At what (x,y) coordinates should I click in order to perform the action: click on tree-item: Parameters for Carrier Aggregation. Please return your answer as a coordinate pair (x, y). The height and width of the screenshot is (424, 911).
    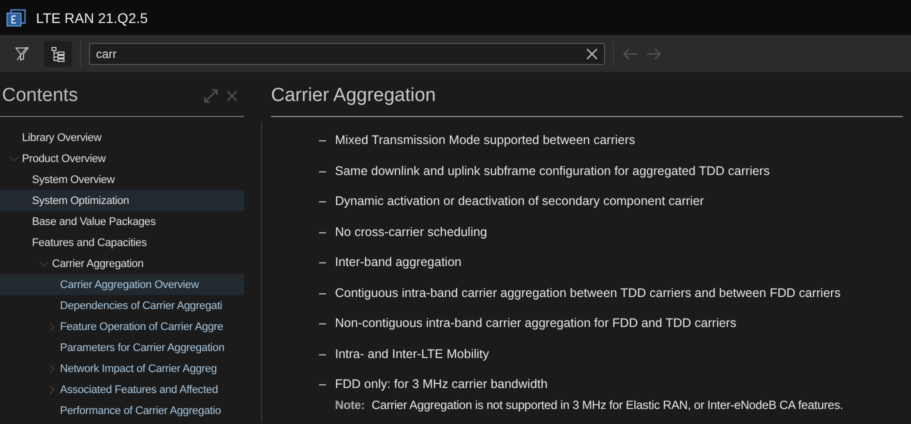
    Looking at the image, I should click on (122, 347).